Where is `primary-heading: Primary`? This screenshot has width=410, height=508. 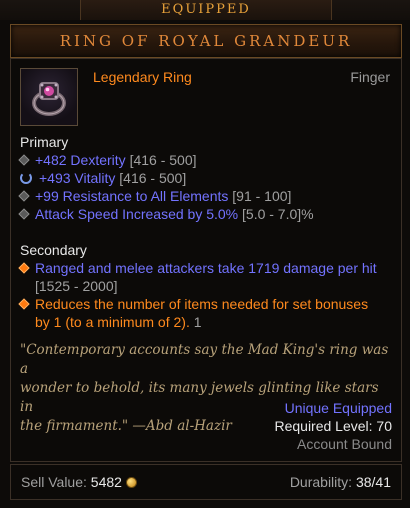
primary-heading: Primary is located at coordinates (44, 142).